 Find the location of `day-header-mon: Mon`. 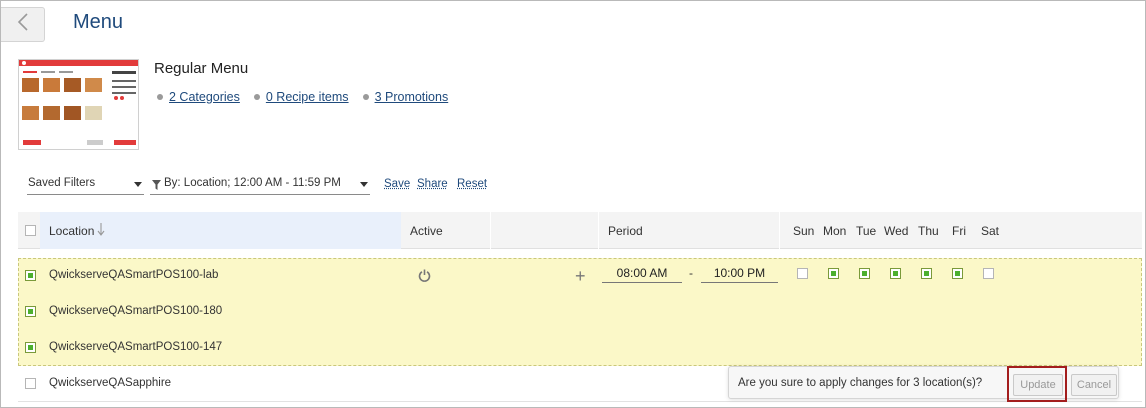

day-header-mon: Mon is located at coordinates (835, 231).